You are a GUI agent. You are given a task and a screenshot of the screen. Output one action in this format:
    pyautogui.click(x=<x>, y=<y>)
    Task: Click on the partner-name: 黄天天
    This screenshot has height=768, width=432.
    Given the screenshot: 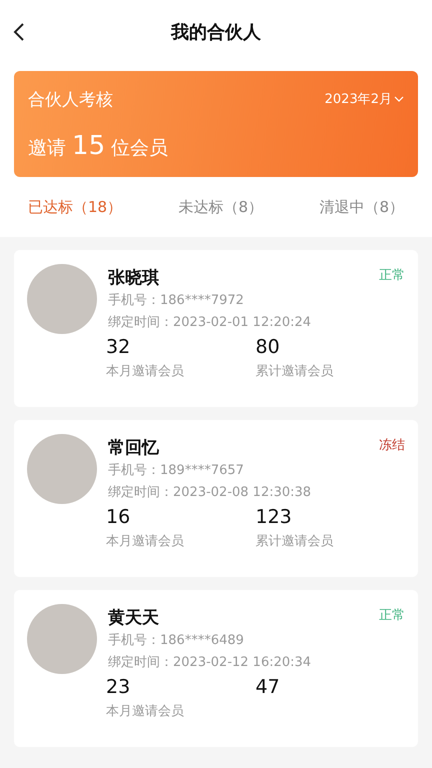 What is the action you would take?
    pyautogui.click(x=133, y=618)
    